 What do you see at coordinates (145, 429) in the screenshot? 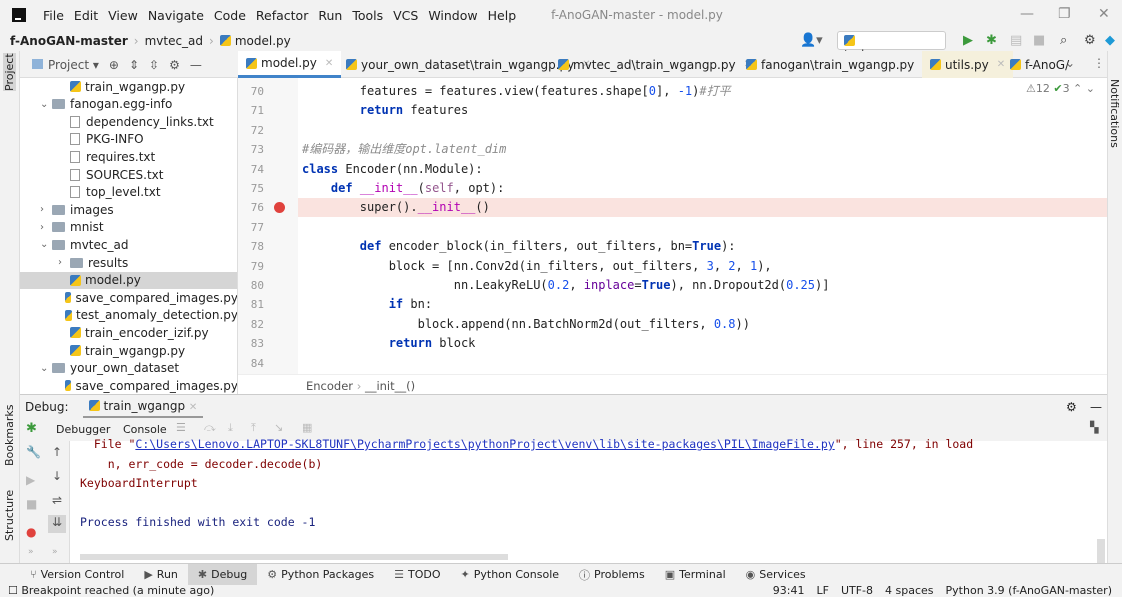
I see `tab-console: Console` at bounding box center [145, 429].